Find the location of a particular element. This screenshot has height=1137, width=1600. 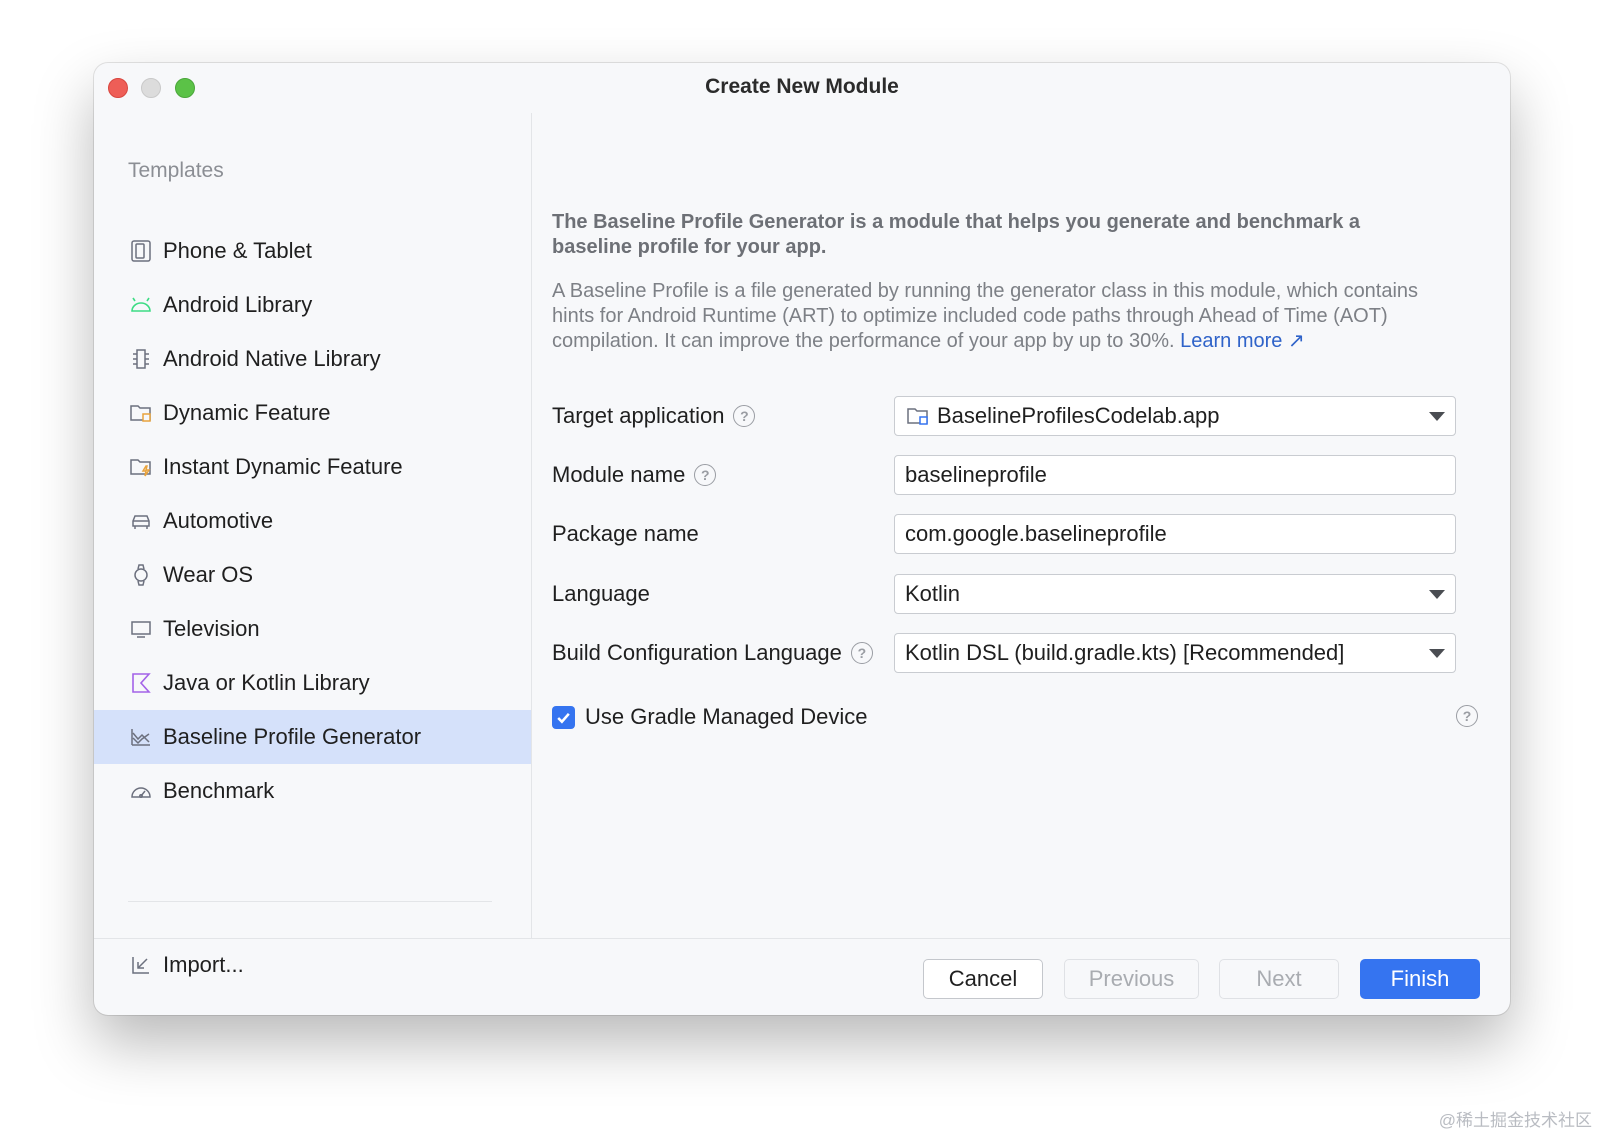

template-label: Java or Kotlin Library is located at coordinates (266, 682).